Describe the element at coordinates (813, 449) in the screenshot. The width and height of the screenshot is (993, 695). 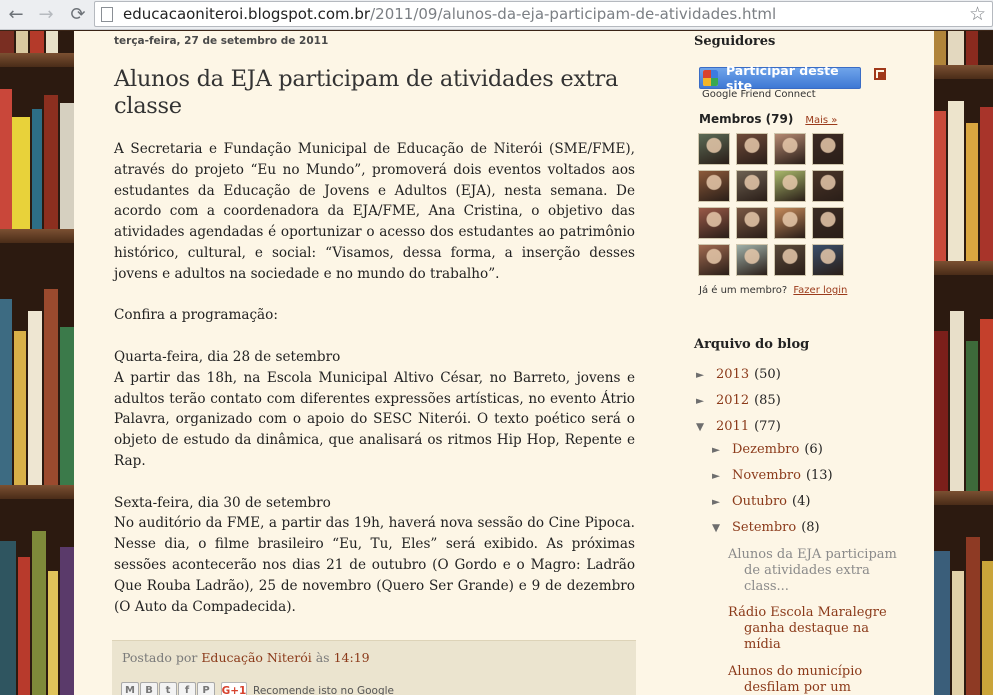
I see `archive-month-count: (6)` at that location.